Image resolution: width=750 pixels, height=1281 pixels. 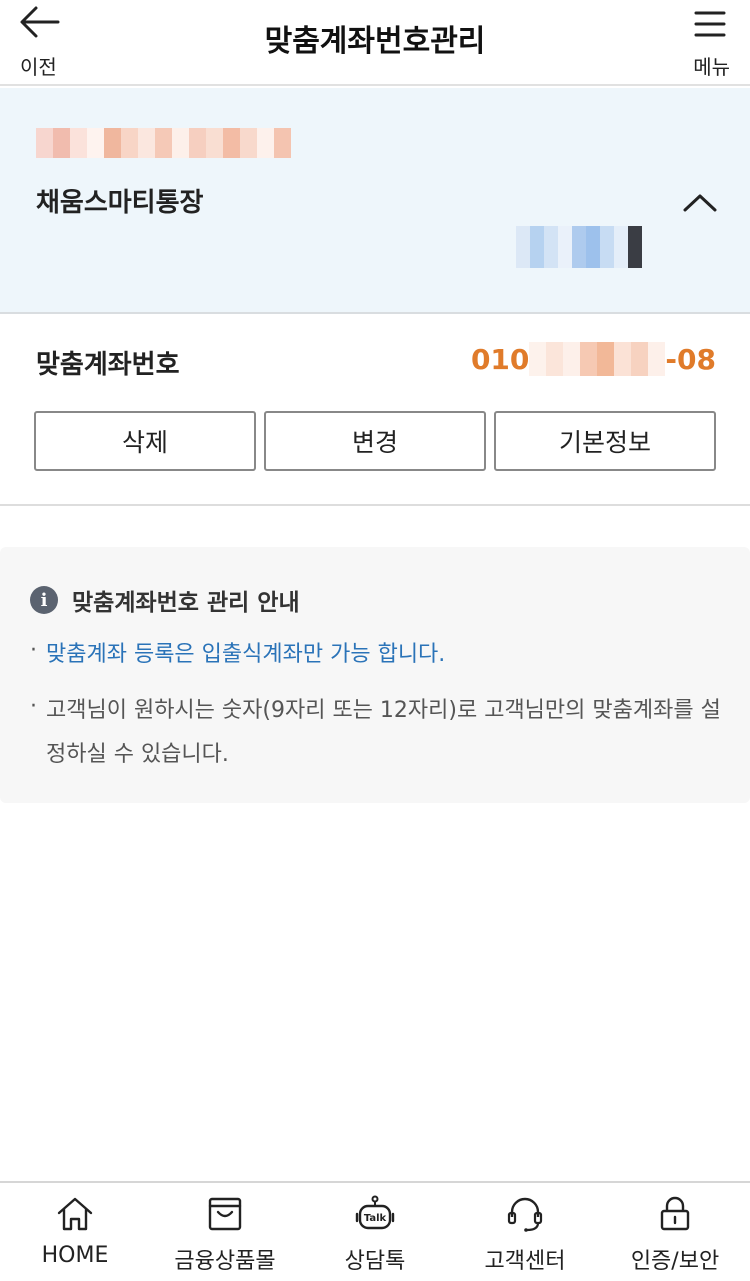 I want to click on nav-security: 인증/보안, so click(x=675, y=1232).